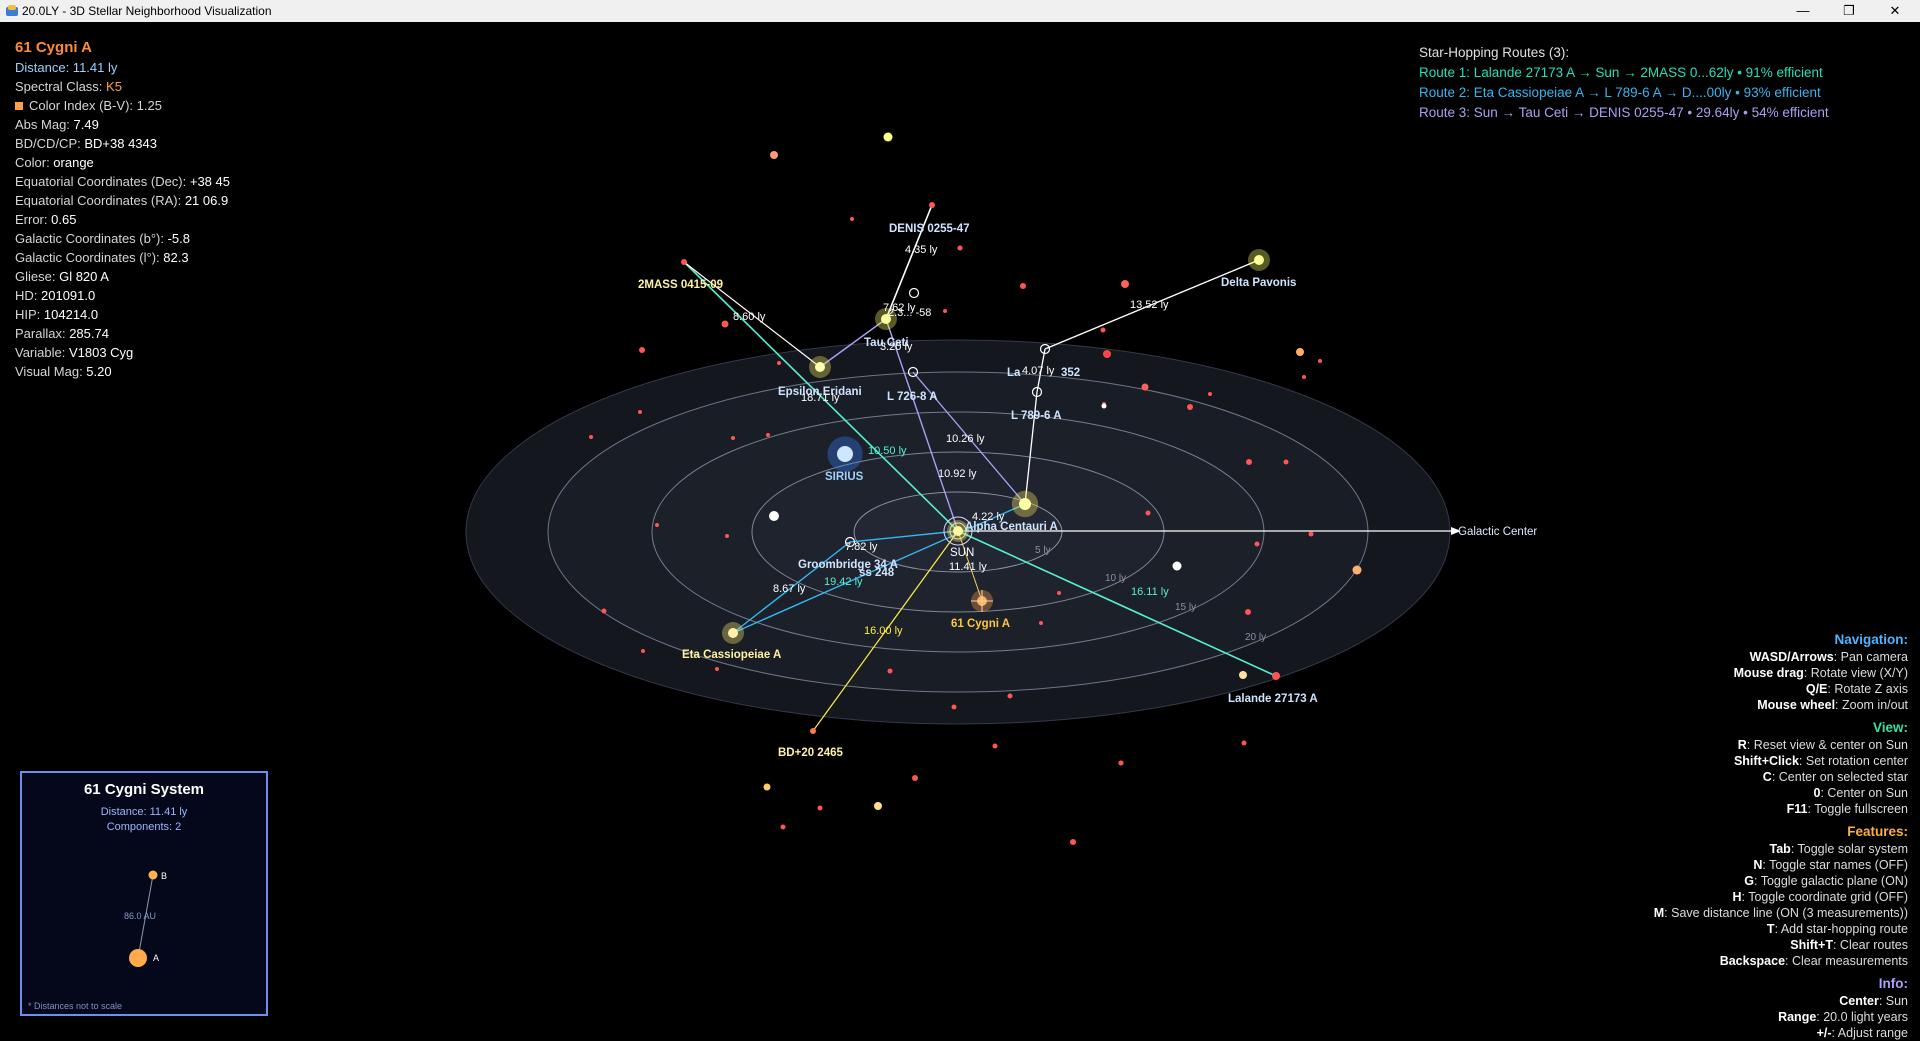  Describe the element at coordinates (1862, 1017) in the screenshot. I see `help-desc: : 20.0 light years` at that location.